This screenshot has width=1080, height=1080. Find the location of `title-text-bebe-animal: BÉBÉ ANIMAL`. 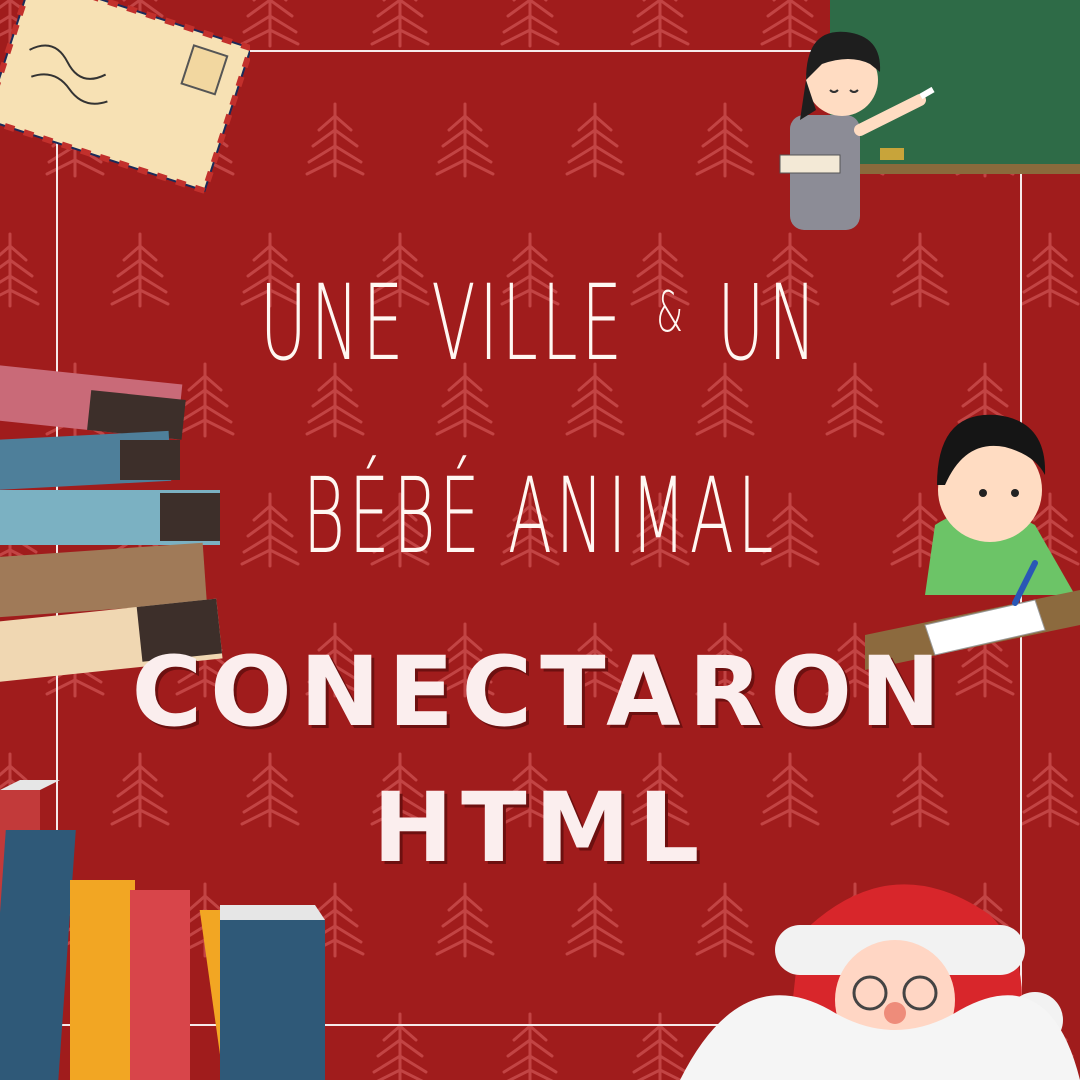

title-text-bebe-animal: BÉBÉ ANIMAL is located at coordinates (540, 516).